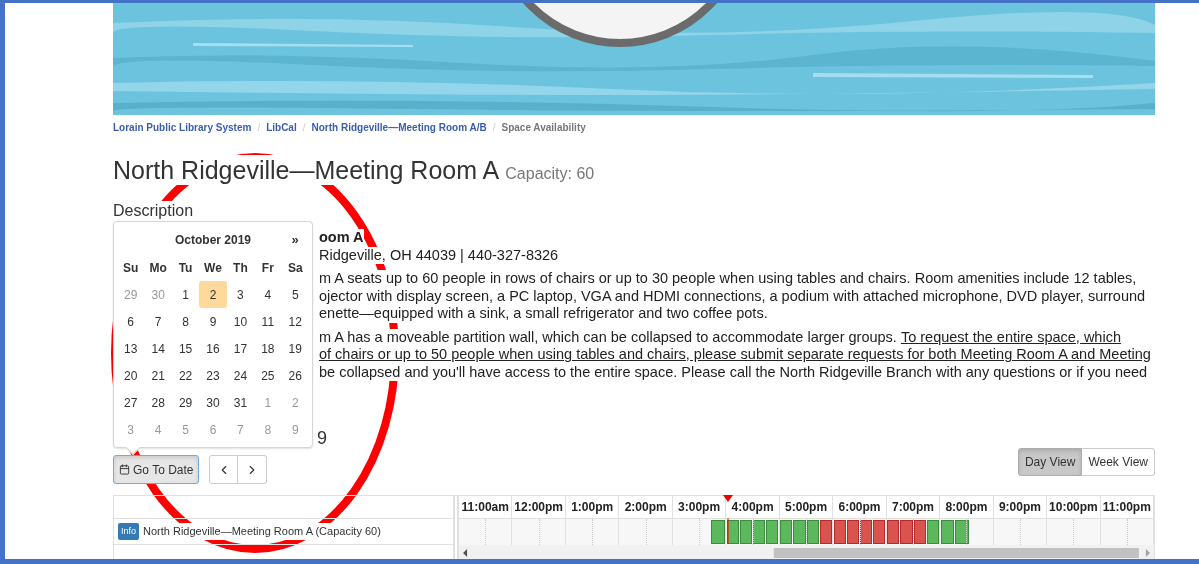  What do you see at coordinates (240, 402) in the screenshot?
I see `calendar-day: 31` at bounding box center [240, 402].